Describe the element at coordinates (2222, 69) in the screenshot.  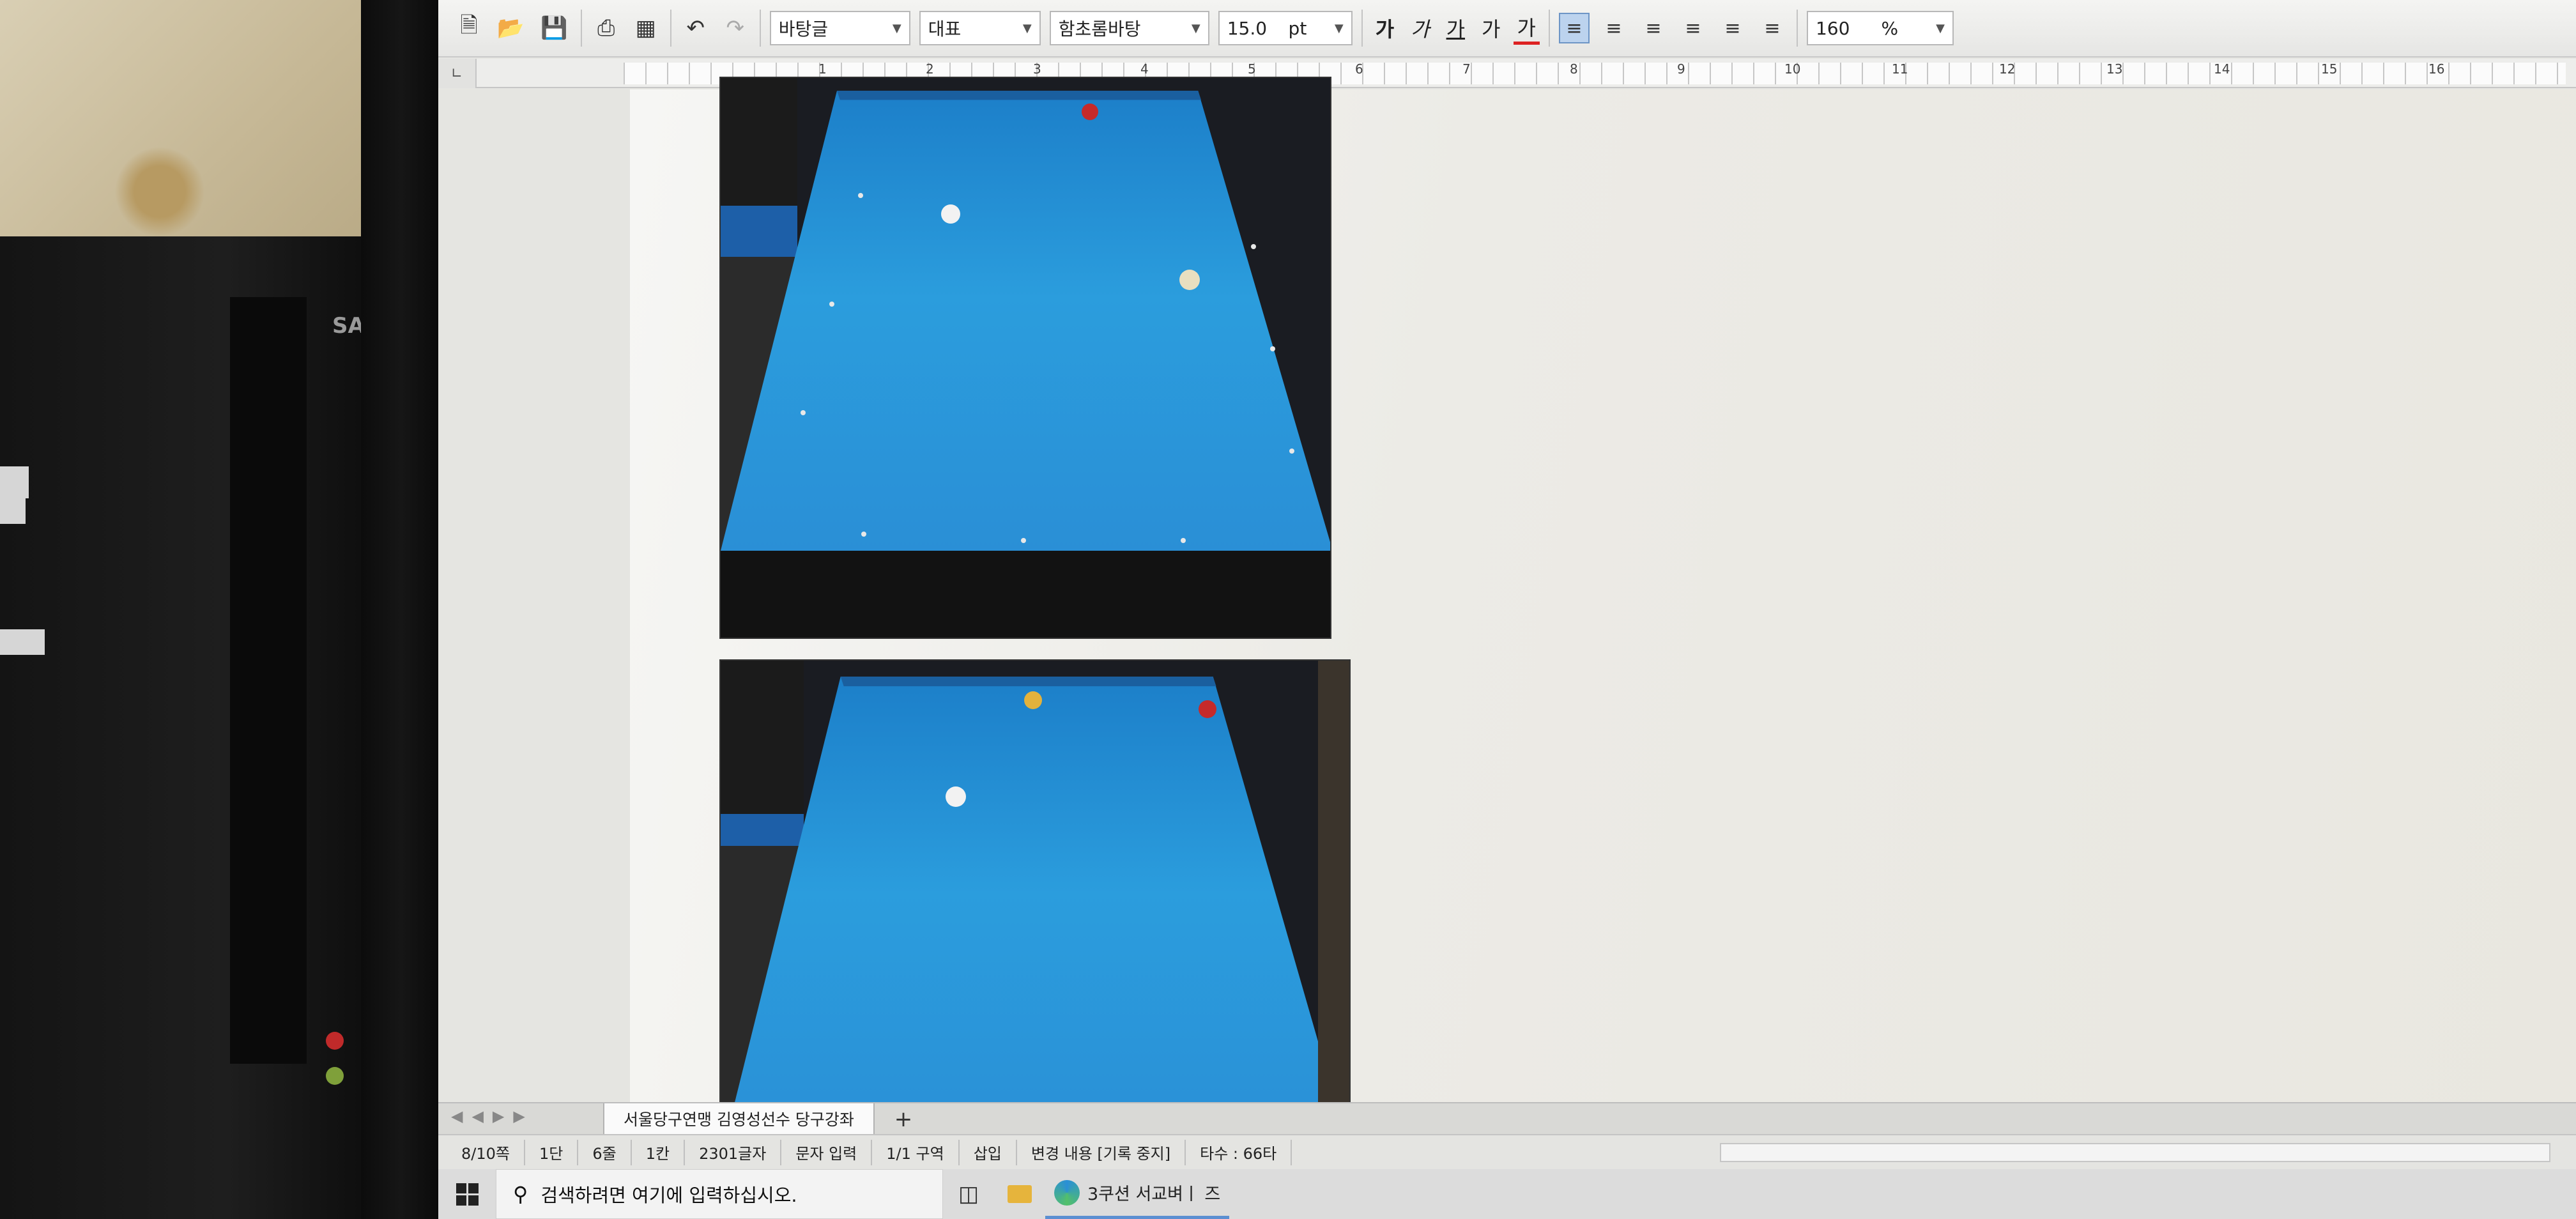
I see `ruler-number: 14` at that location.